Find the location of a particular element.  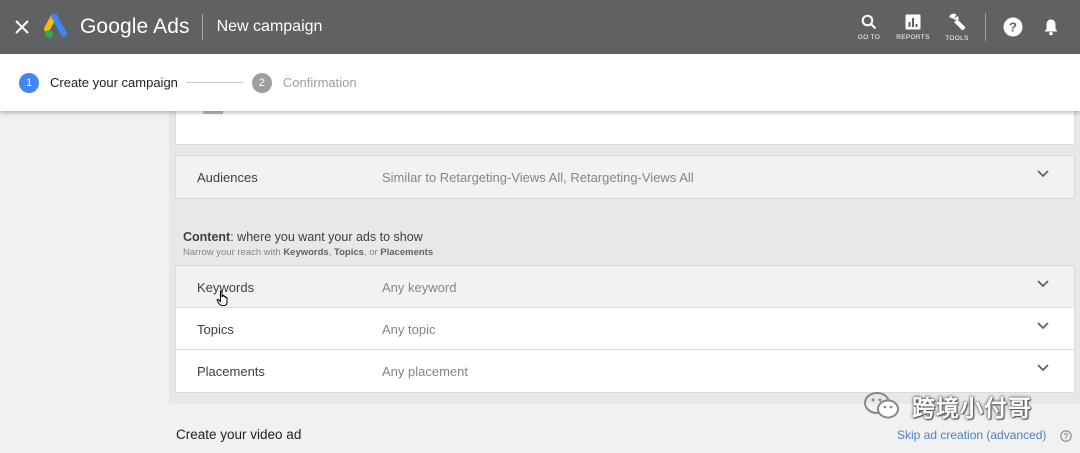

step-number-1: 1 is located at coordinates (29, 82).